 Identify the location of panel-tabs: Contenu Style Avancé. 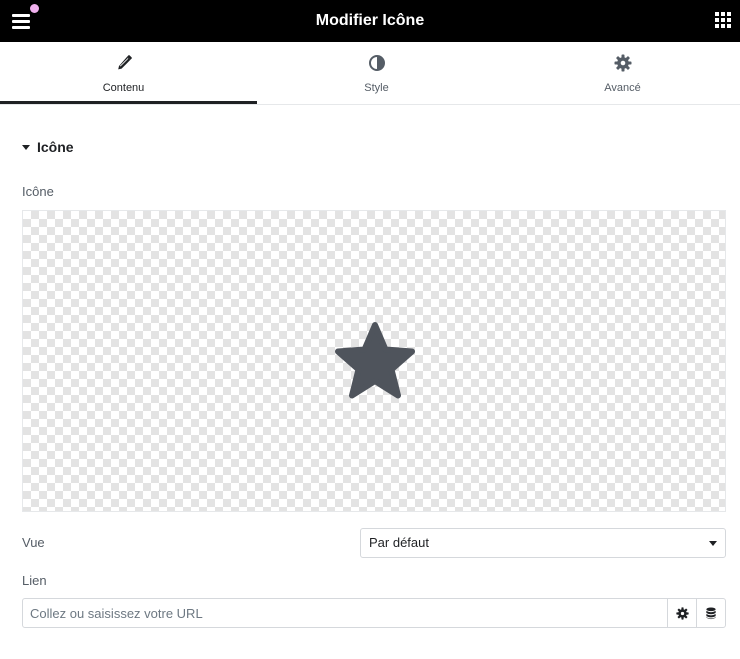
(370, 73).